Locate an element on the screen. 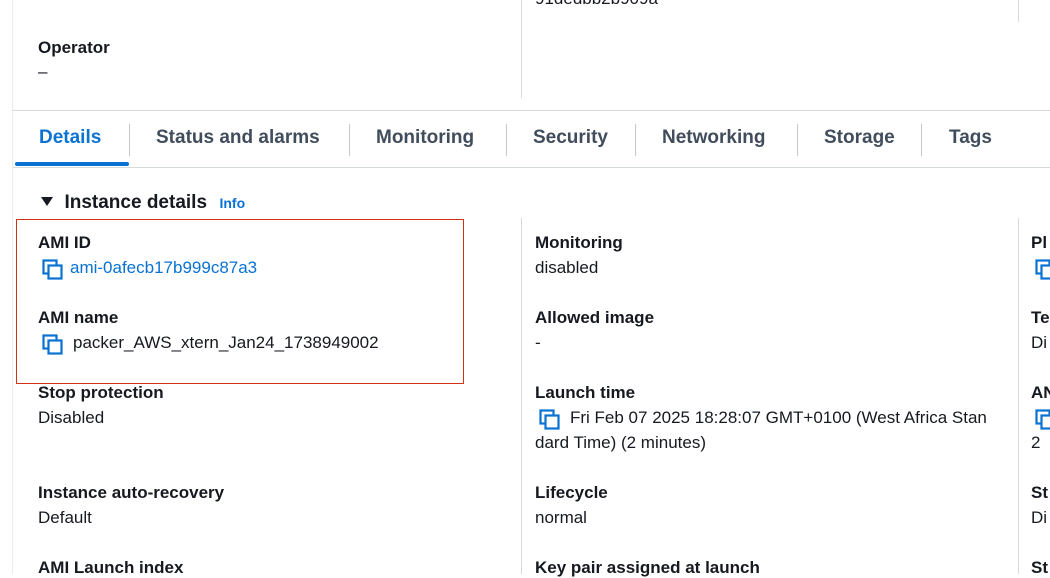 Image resolution: width=1050 pixels, height=578 pixels. operator-label: Operator is located at coordinates (74, 48).